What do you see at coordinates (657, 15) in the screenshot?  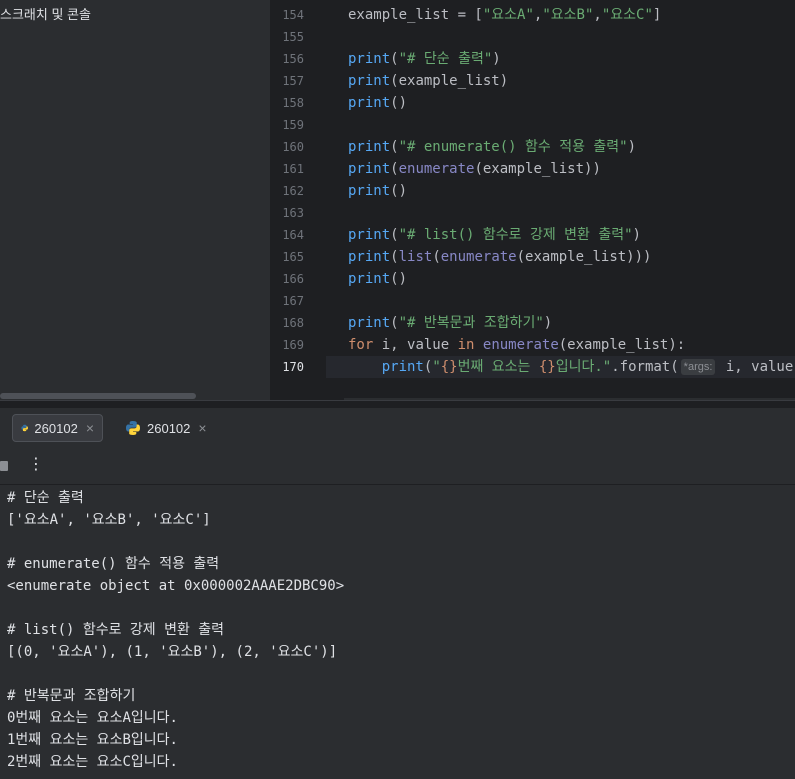 I see `code-token: ]` at bounding box center [657, 15].